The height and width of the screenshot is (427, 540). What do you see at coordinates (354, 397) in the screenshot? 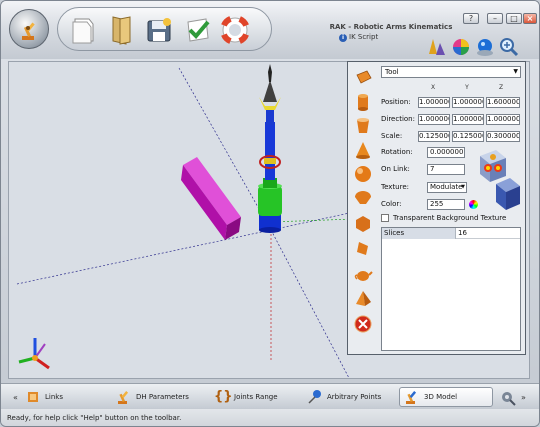
I see `tab-label: Arbitrary Points` at bounding box center [354, 397].